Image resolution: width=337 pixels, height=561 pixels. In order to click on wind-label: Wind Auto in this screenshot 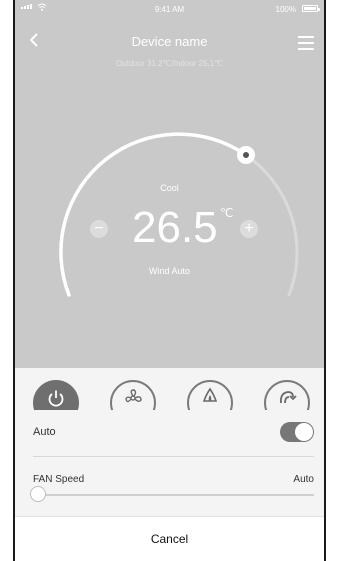, I will do `click(169, 271)`.